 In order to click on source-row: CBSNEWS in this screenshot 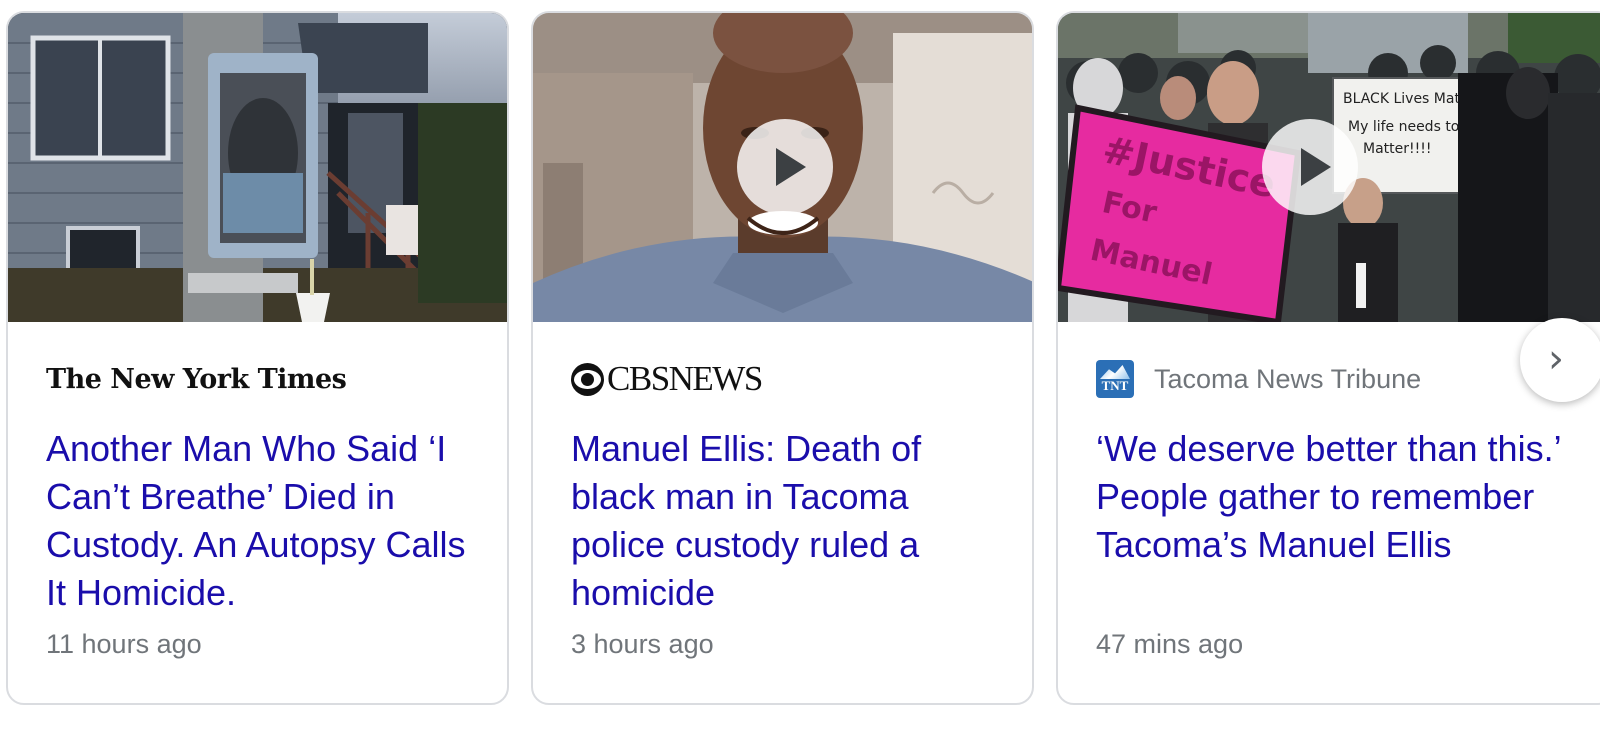, I will do `click(786, 379)`.